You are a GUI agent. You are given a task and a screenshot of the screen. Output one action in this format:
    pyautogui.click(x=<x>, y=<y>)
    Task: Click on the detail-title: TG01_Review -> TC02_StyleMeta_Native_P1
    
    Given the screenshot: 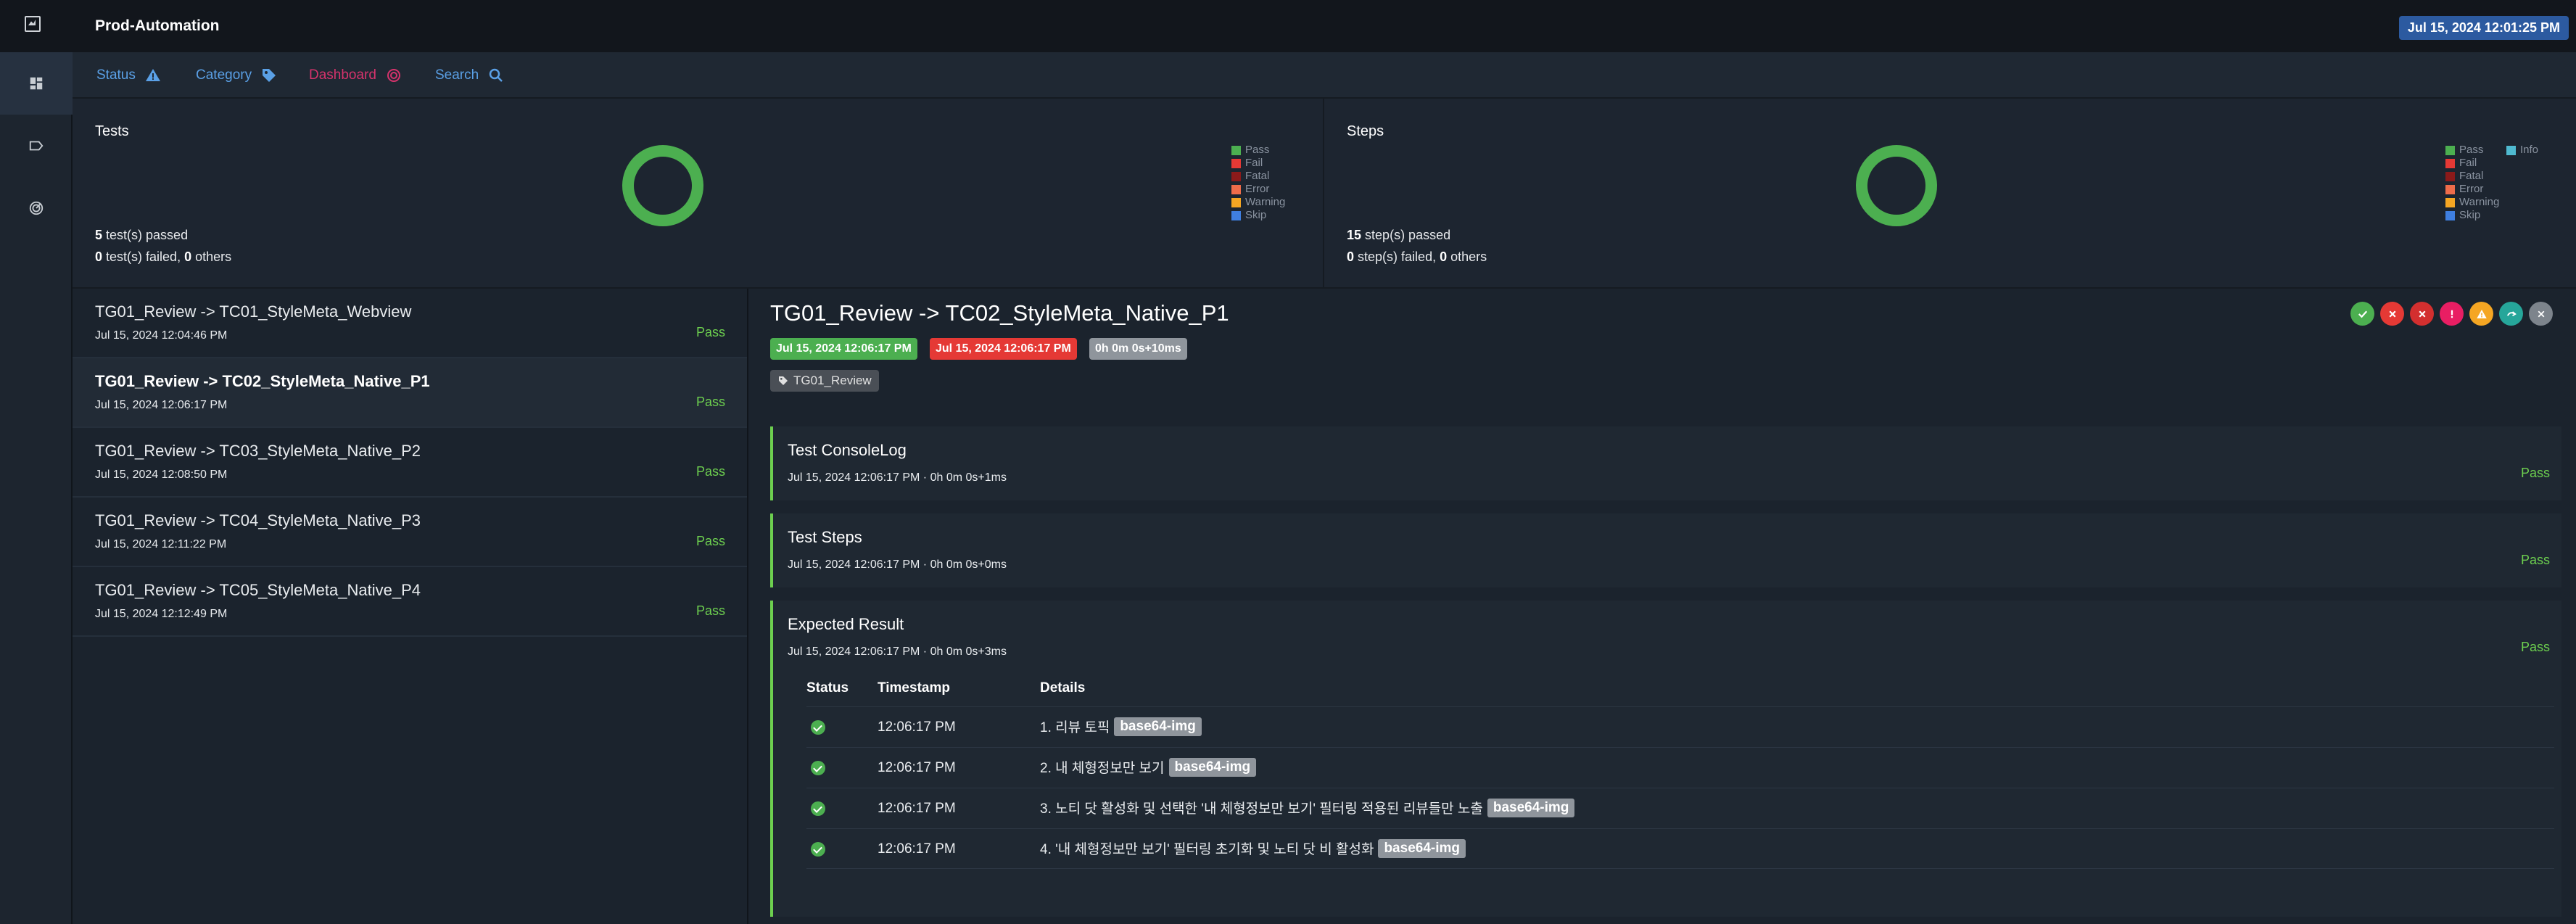 What is the action you would take?
    pyautogui.click(x=999, y=313)
    